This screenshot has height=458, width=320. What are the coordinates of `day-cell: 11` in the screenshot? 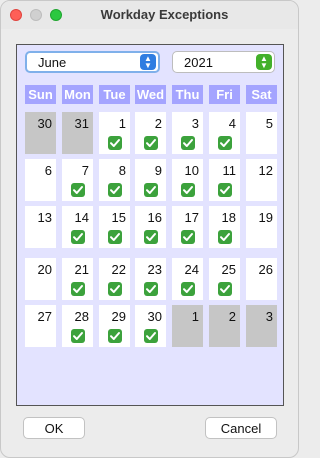 It's located at (224, 180).